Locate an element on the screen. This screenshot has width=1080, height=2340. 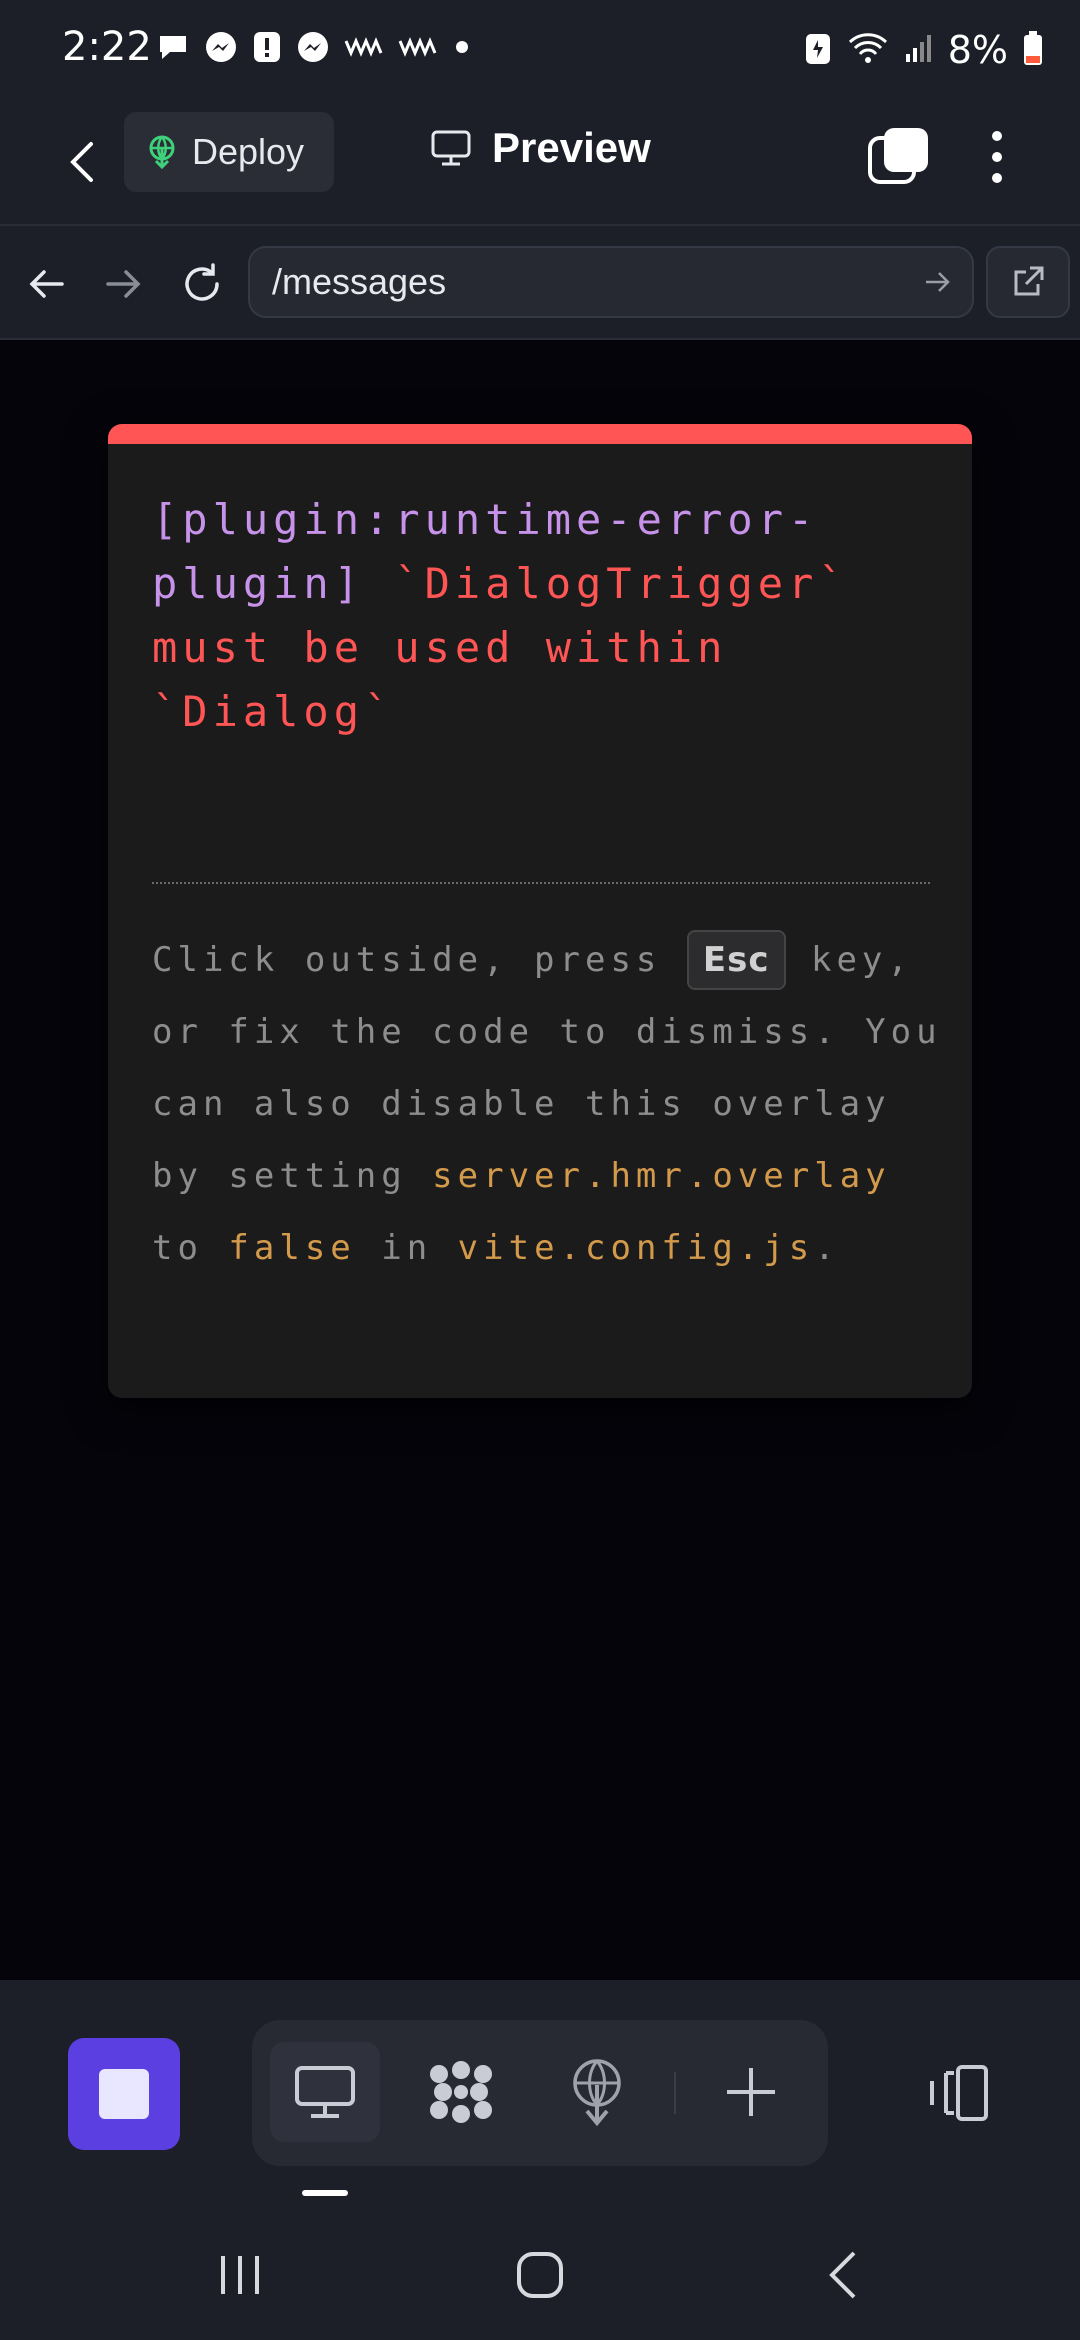
error-stripe is located at coordinates (540, 434).